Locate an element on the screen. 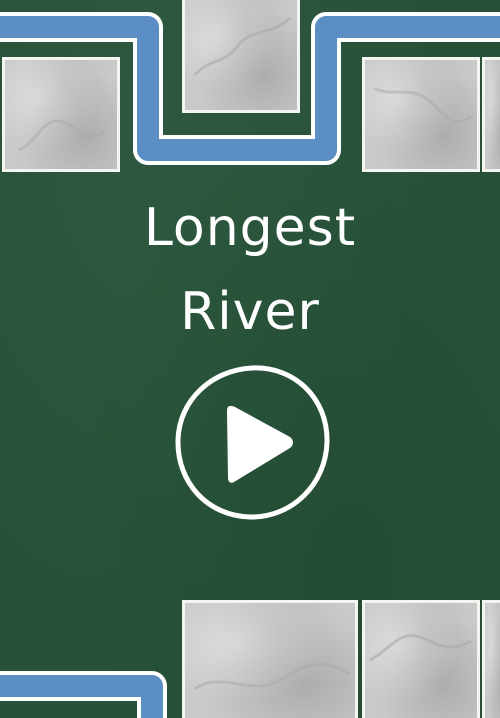  play-icon is located at coordinates (252, 442).